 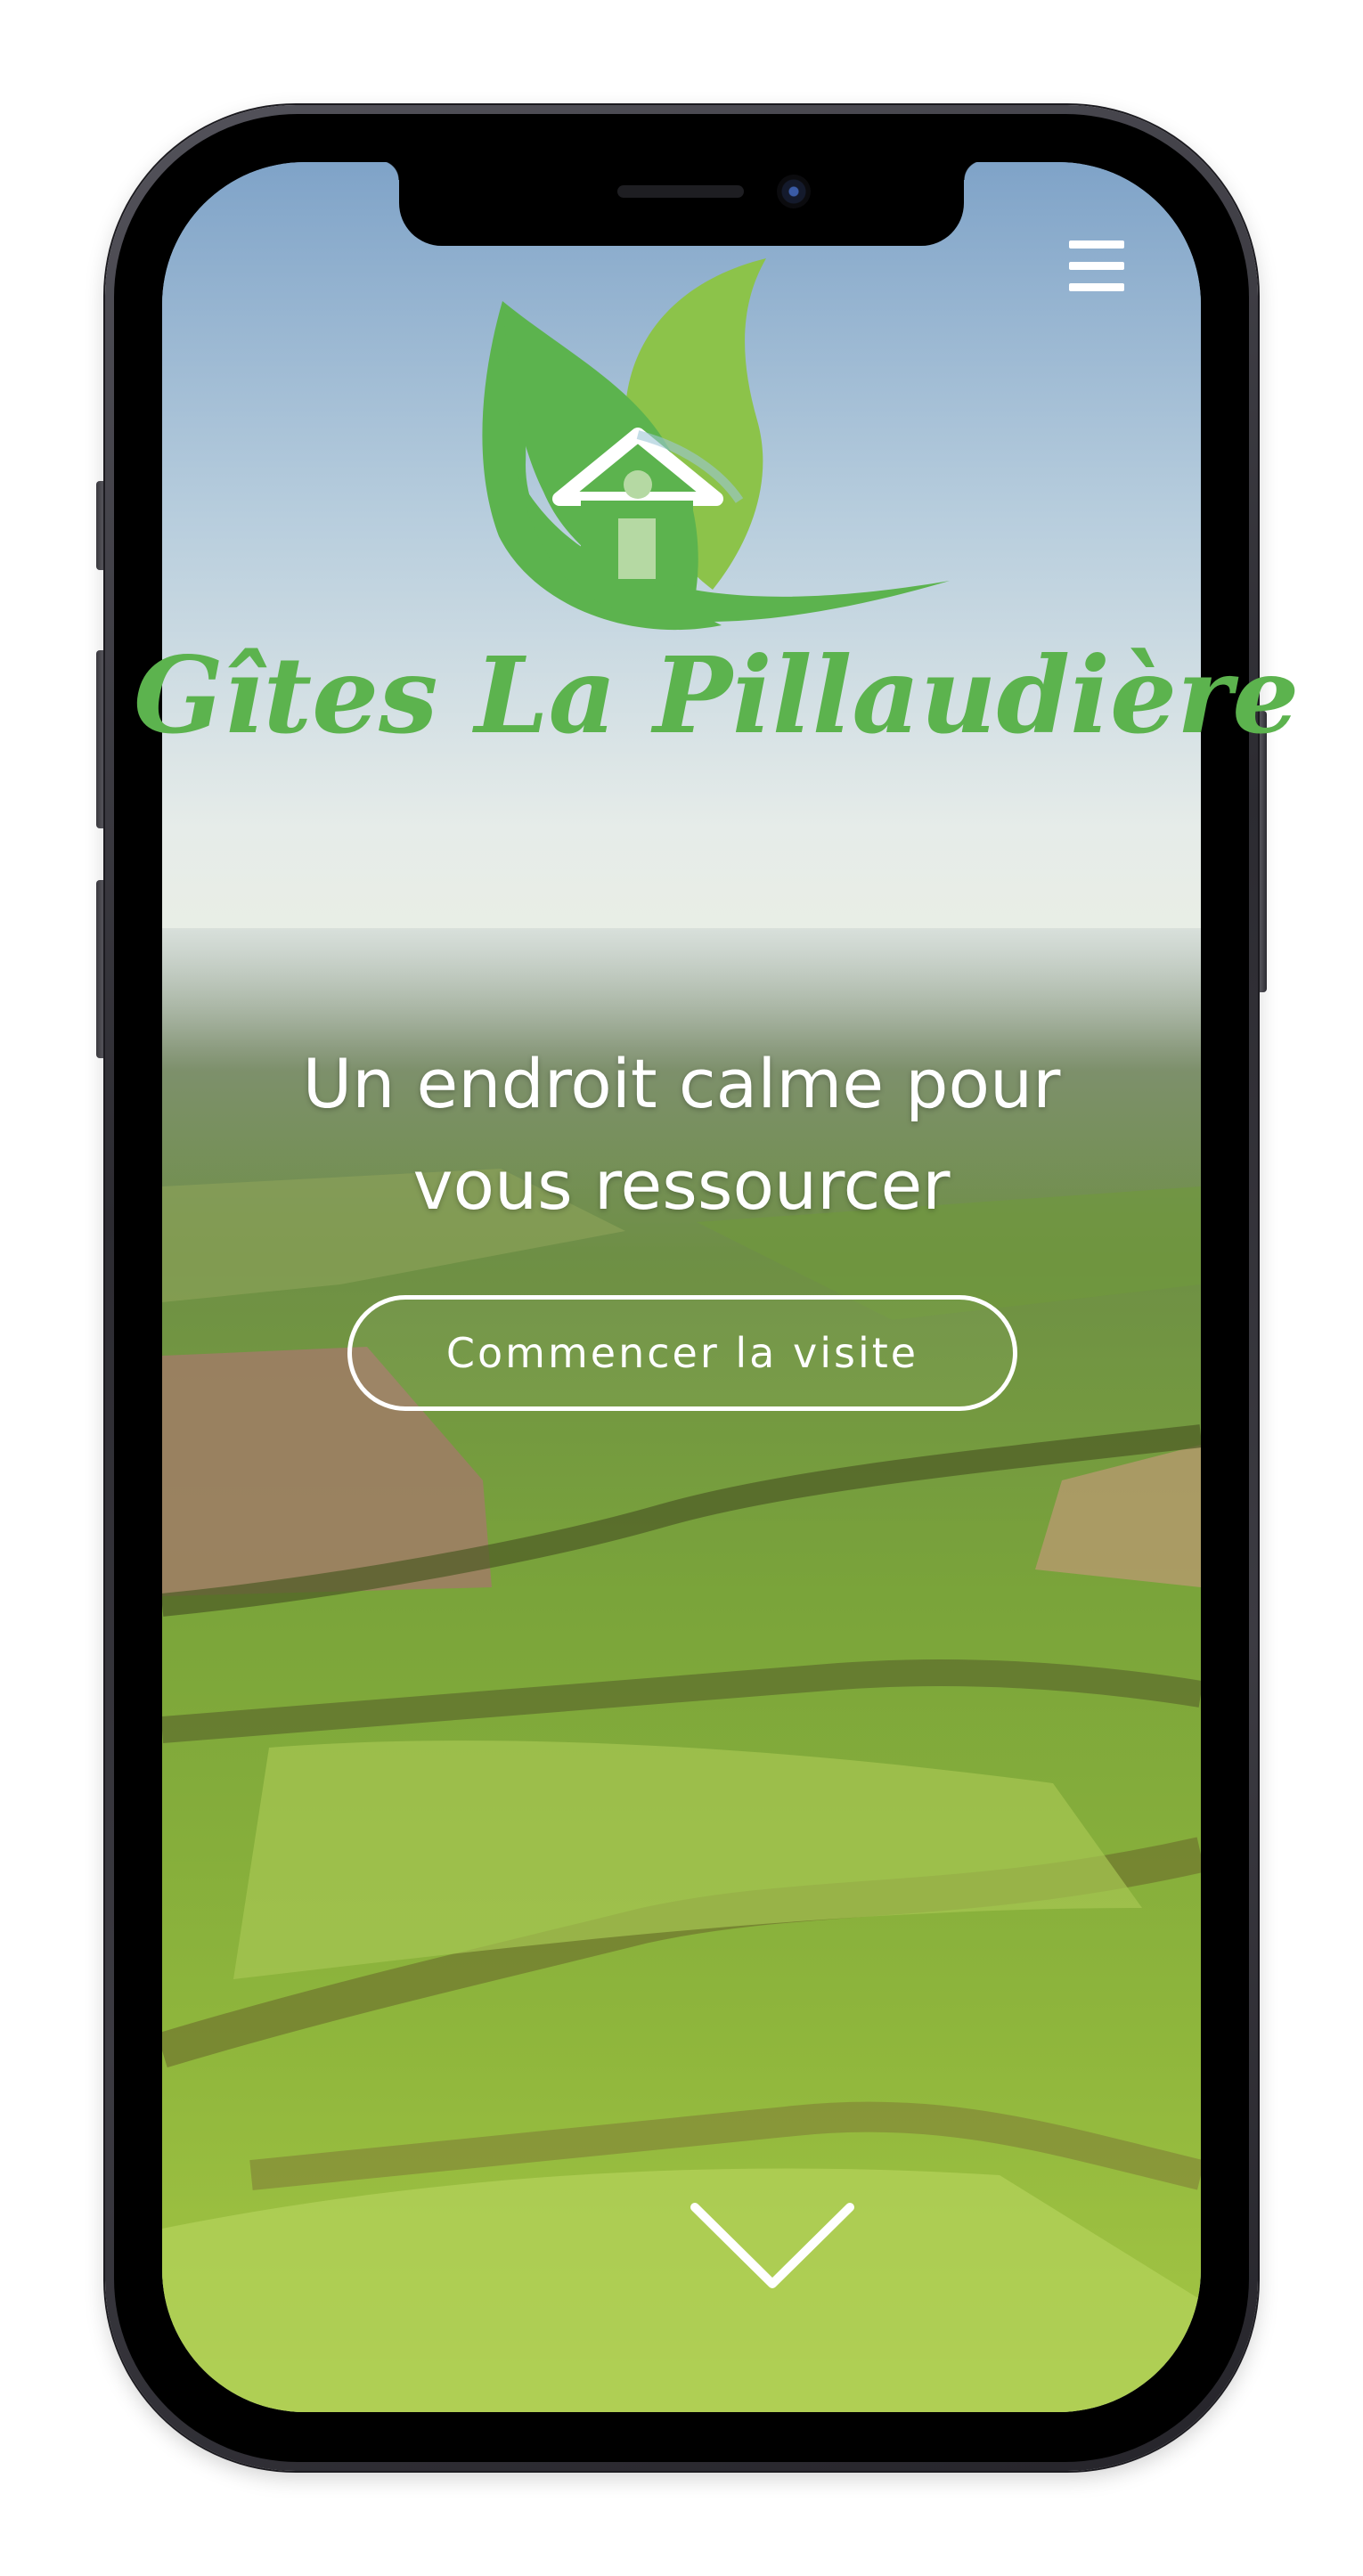 I want to click on chevron-down-icon, so click(x=772, y=2247).